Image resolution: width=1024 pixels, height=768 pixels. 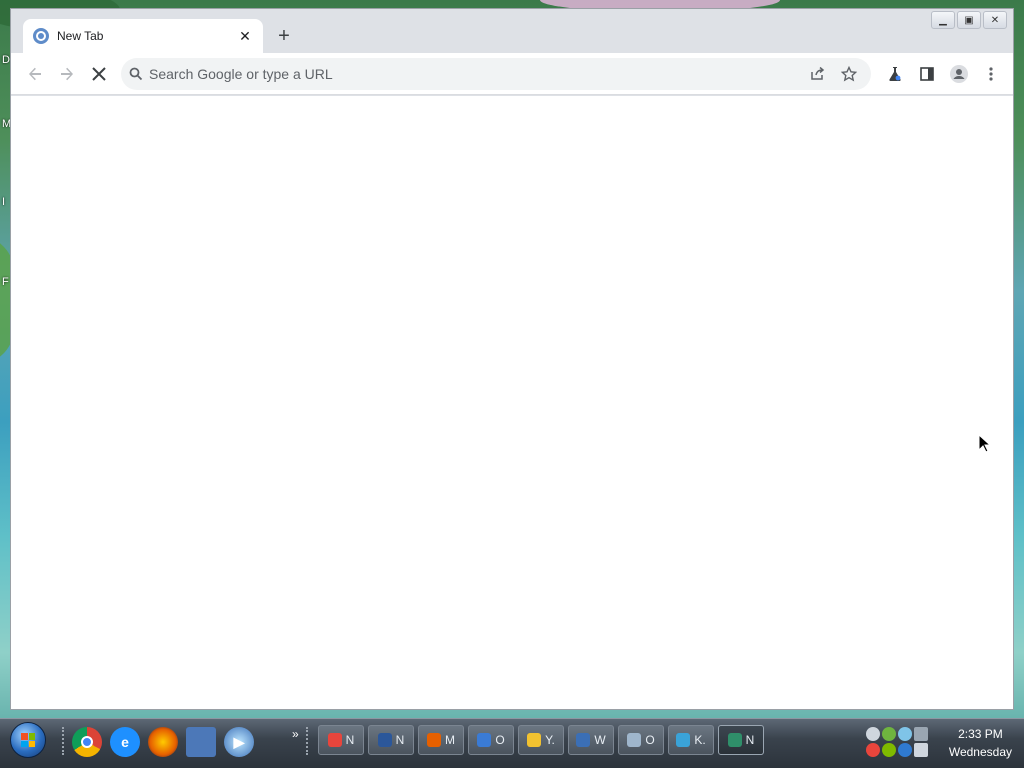 I want to click on omnibox, so click(x=496, y=73).